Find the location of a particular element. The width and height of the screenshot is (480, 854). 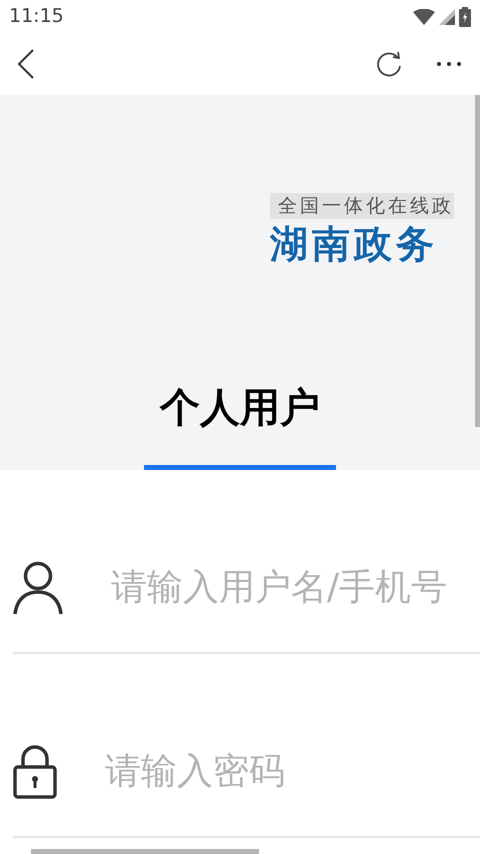

wifi-icon is located at coordinates (424, 16).